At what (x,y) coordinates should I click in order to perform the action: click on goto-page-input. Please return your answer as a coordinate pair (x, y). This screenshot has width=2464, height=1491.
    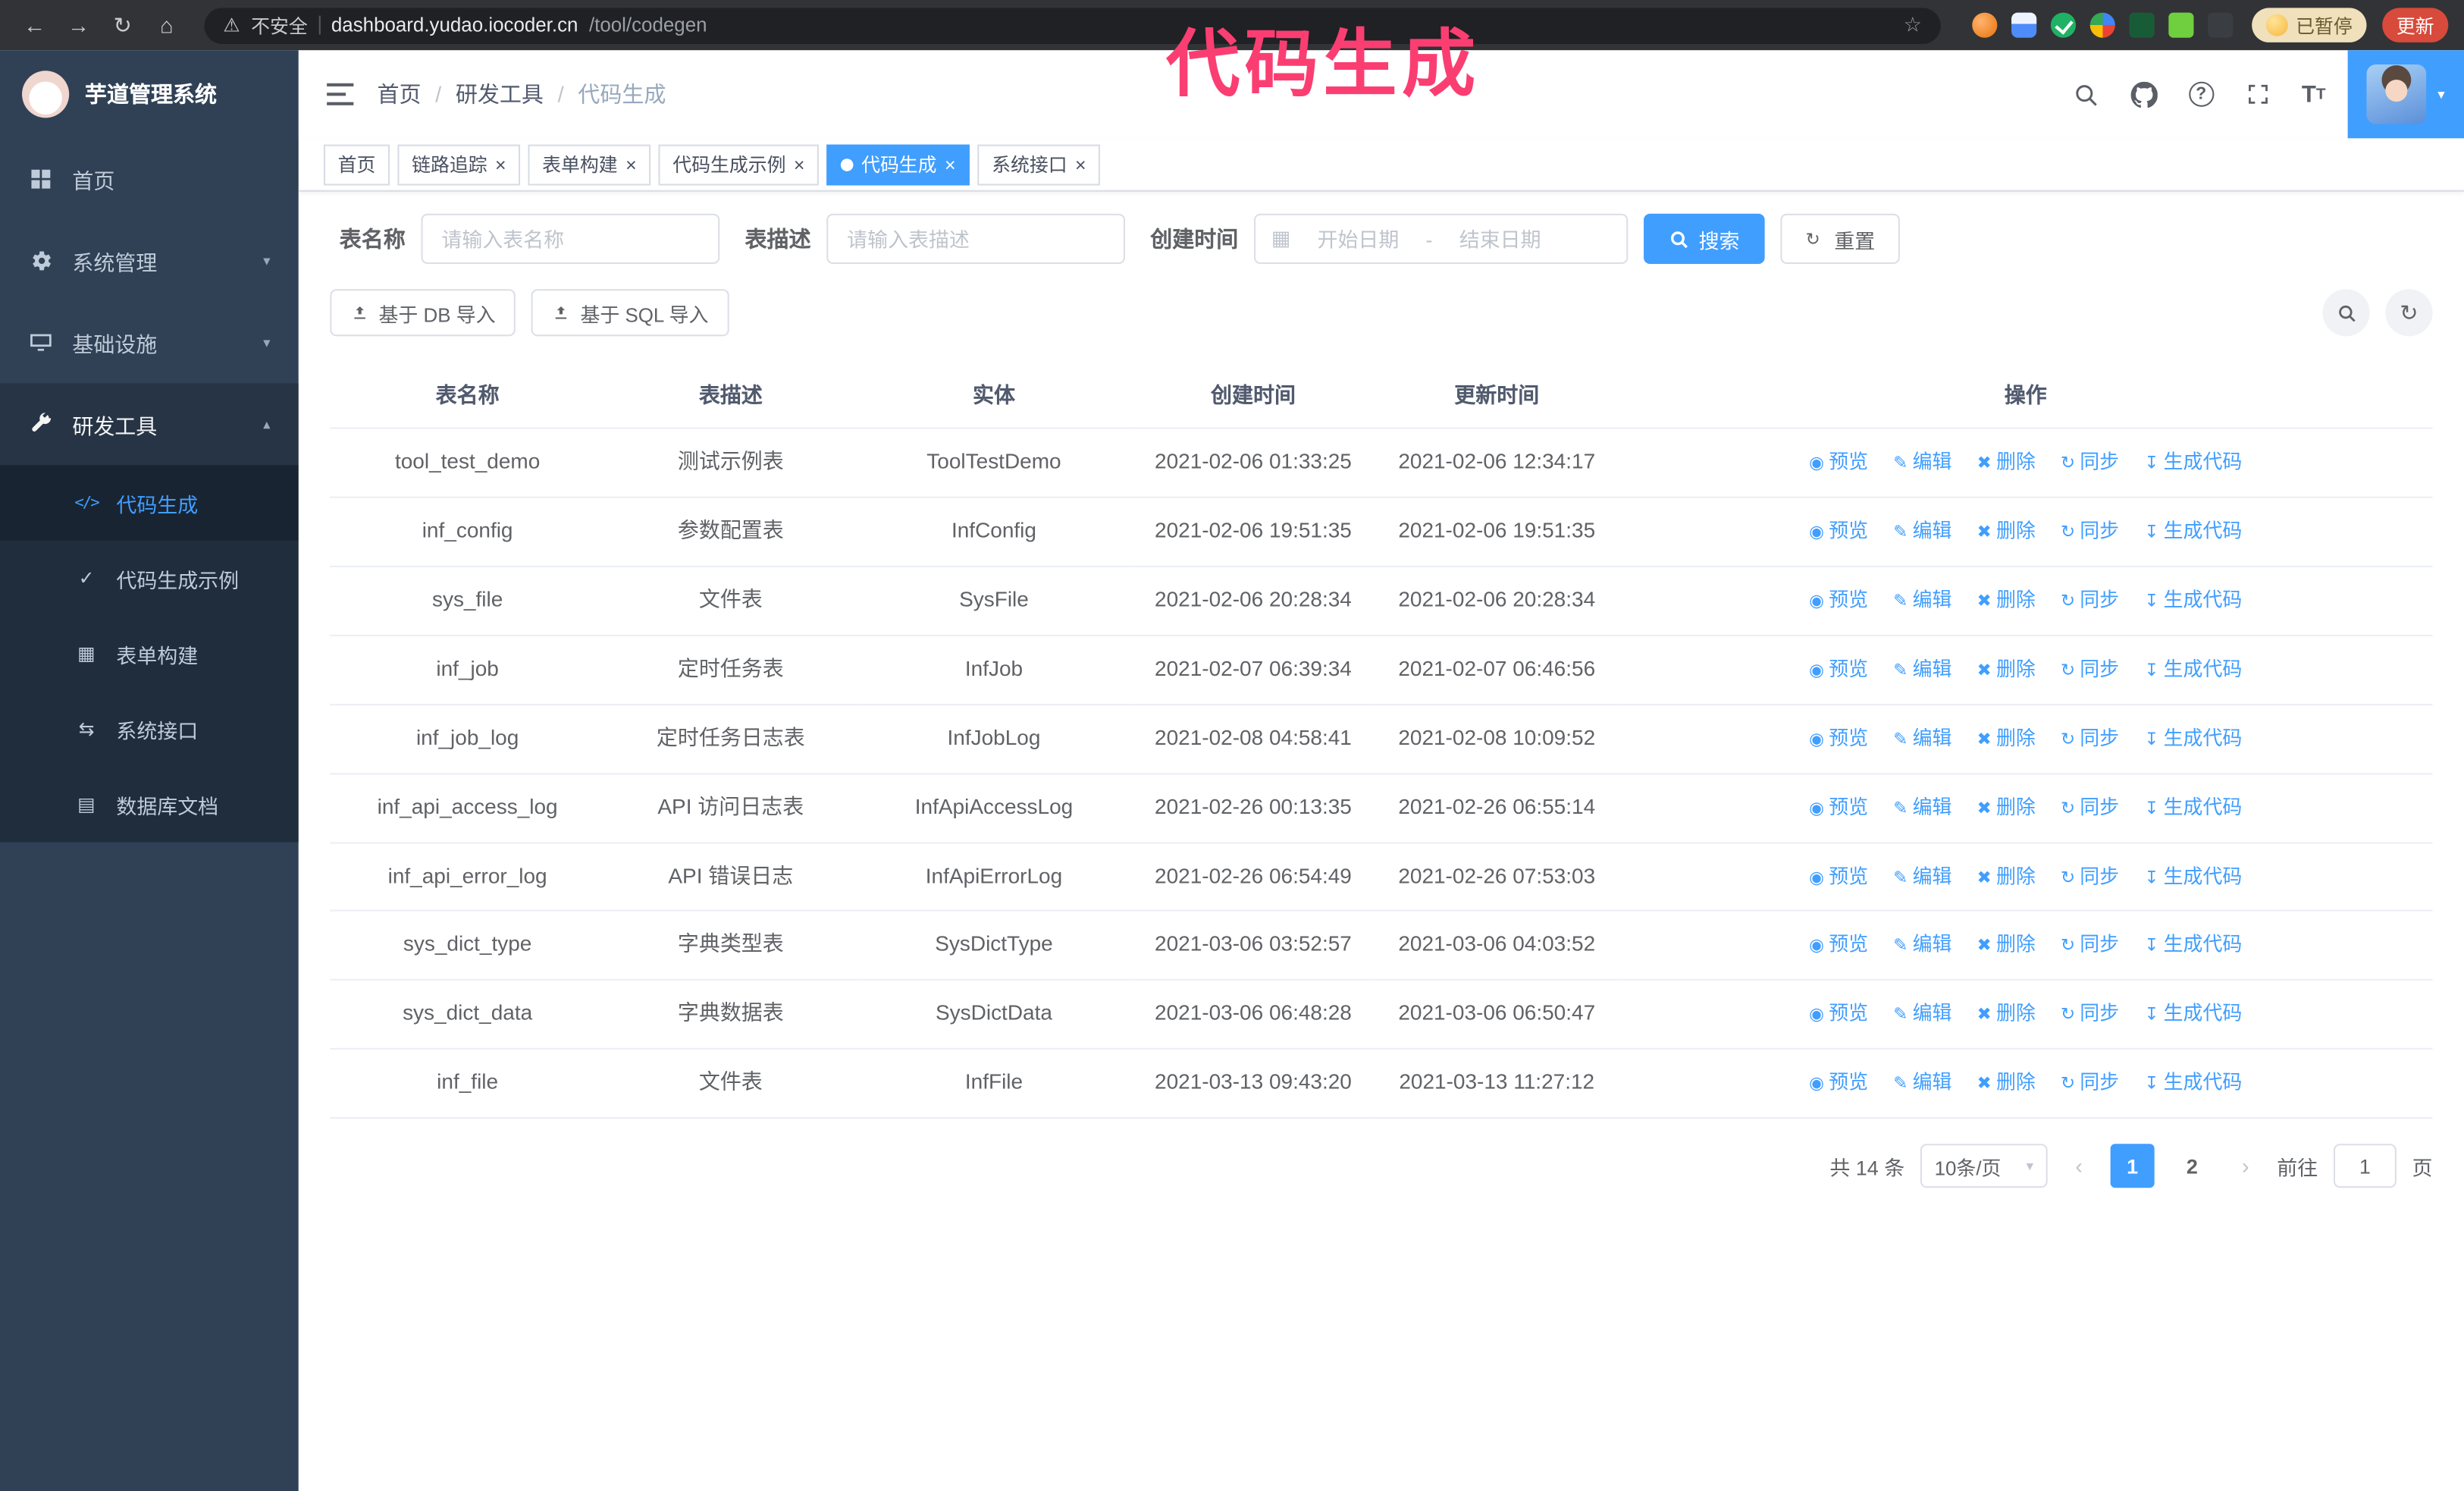
    Looking at the image, I should click on (2365, 1166).